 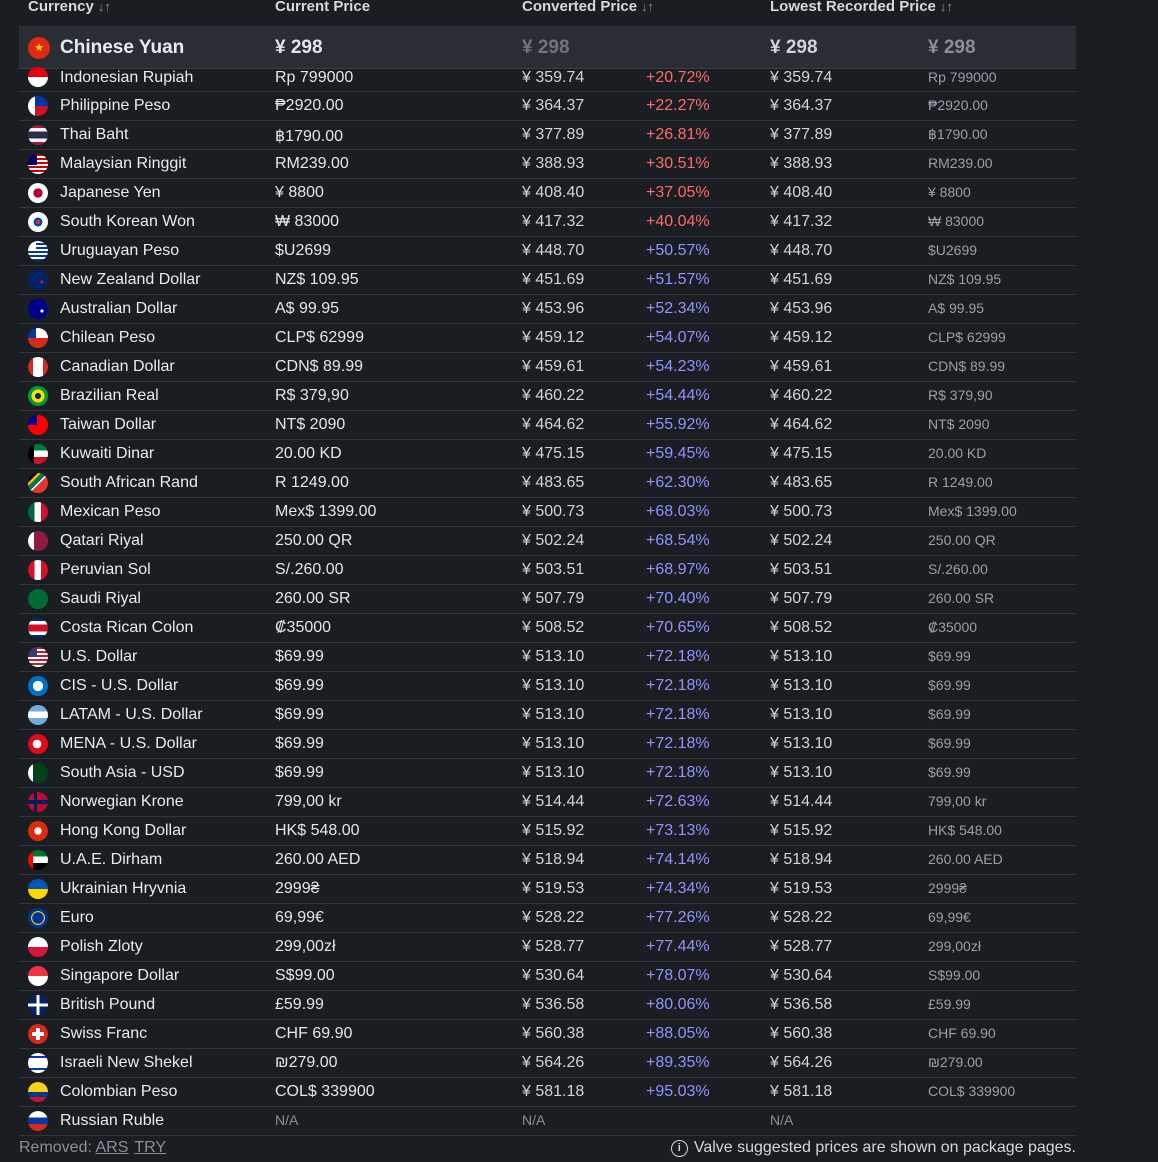 I want to click on lowest-price-local: R 1249.00, so click(x=960, y=482).